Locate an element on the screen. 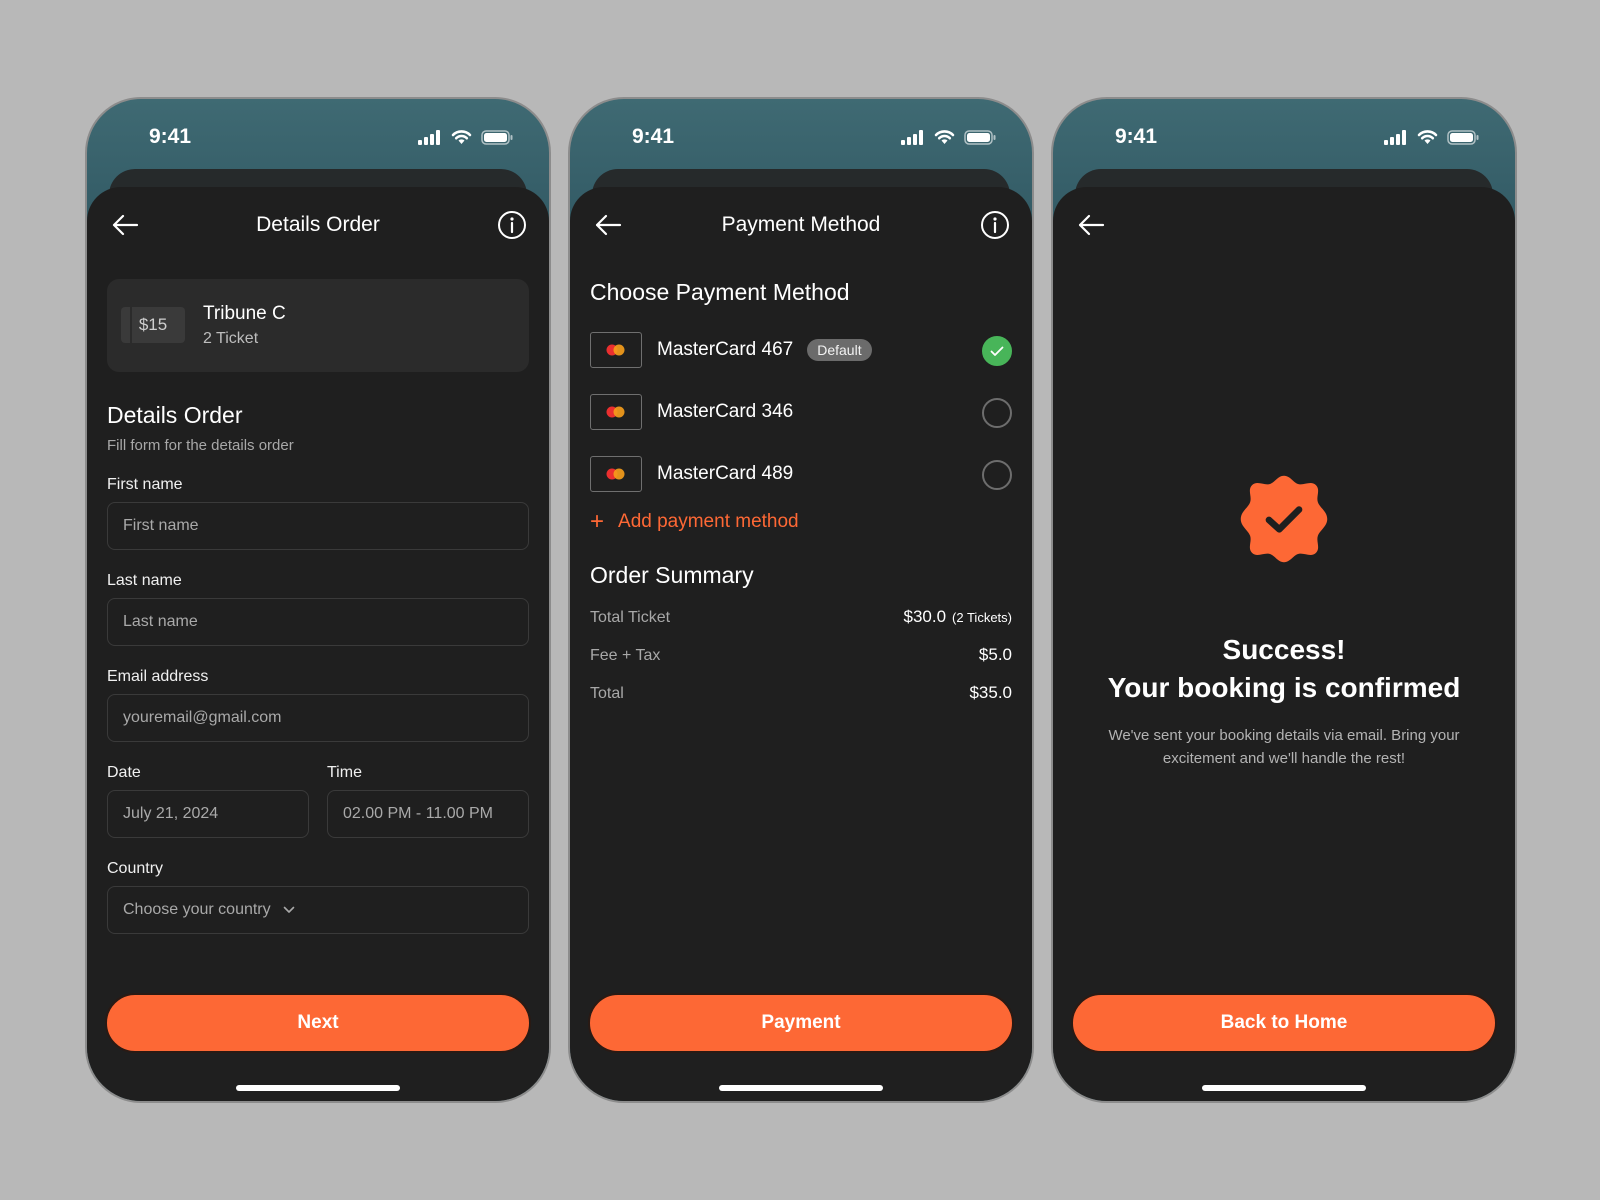  success-subtitle: Your booking is confirmed is located at coordinates (1284, 687).